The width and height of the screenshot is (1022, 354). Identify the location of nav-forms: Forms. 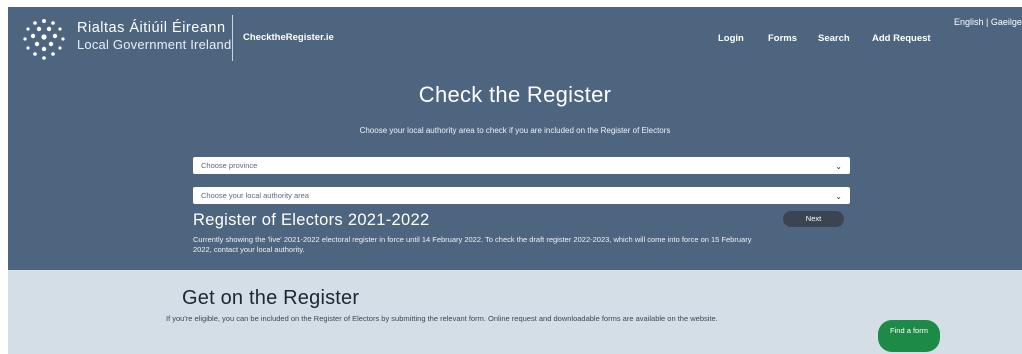
(782, 38).